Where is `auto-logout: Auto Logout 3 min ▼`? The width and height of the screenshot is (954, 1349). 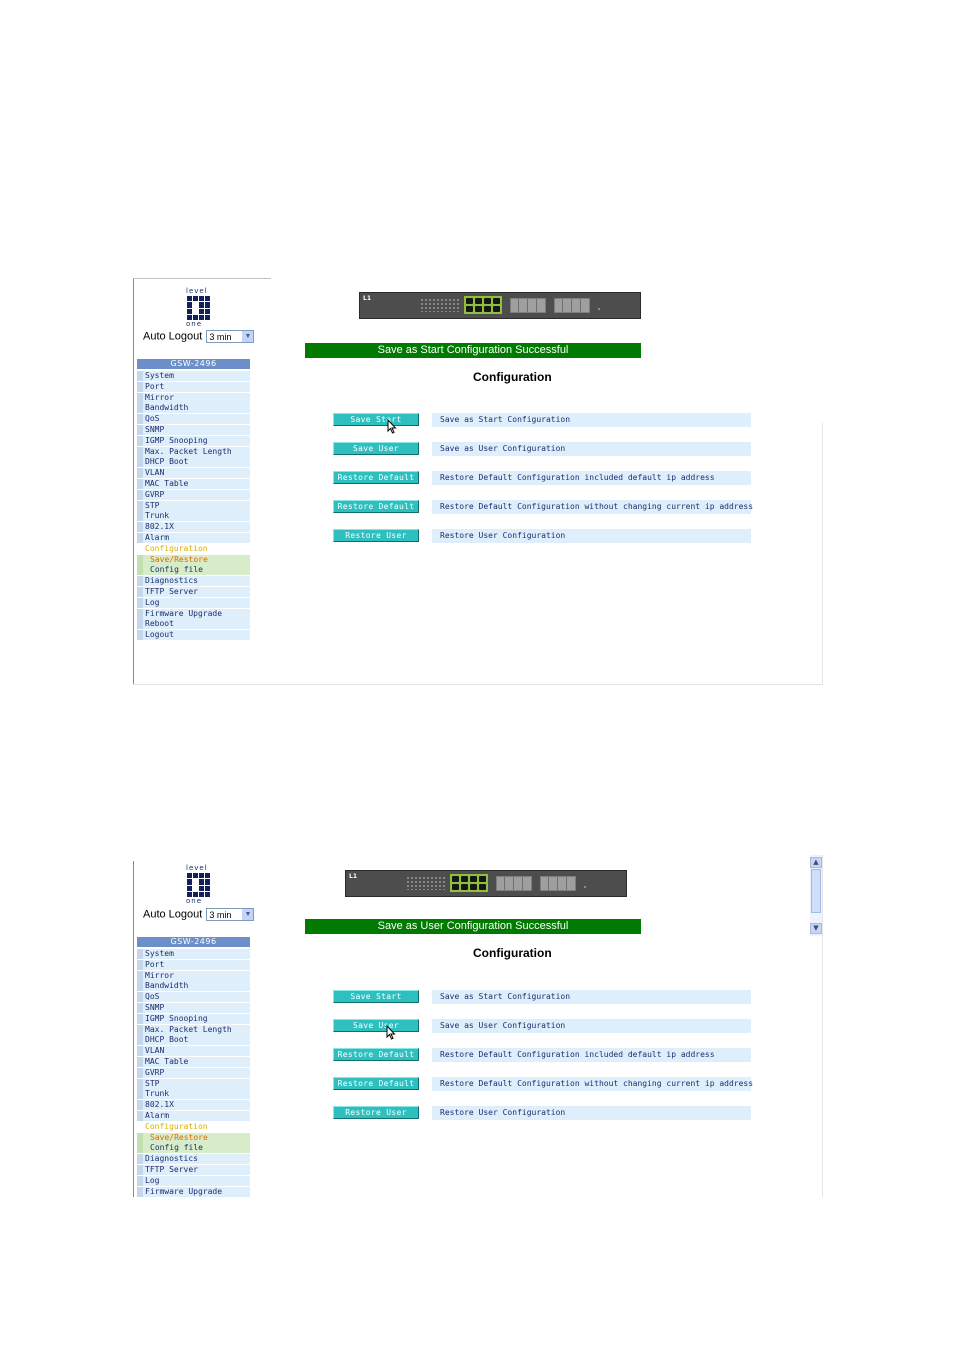
auto-logout: Auto Logout 3 min ▼ is located at coordinates (199, 914).